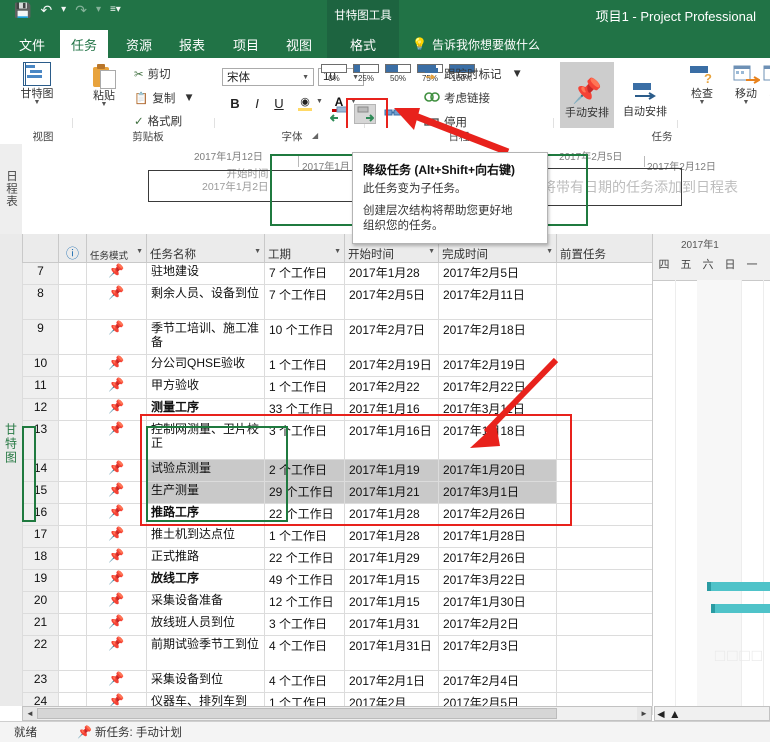 Image resolution: width=770 pixels, height=742 pixels. Describe the element at coordinates (206, 337) in the screenshot. I see `task-name-cell: 季节工培训、施工准备` at that location.